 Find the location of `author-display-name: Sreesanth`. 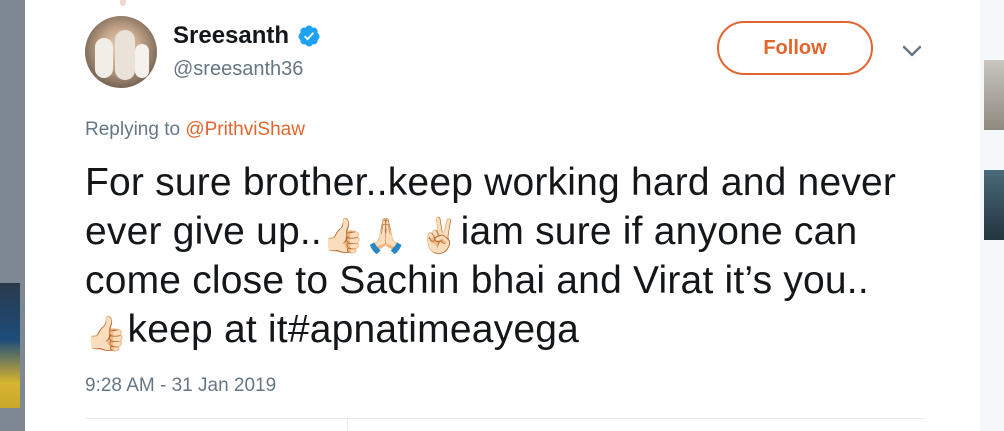

author-display-name: Sreesanth is located at coordinates (231, 36).